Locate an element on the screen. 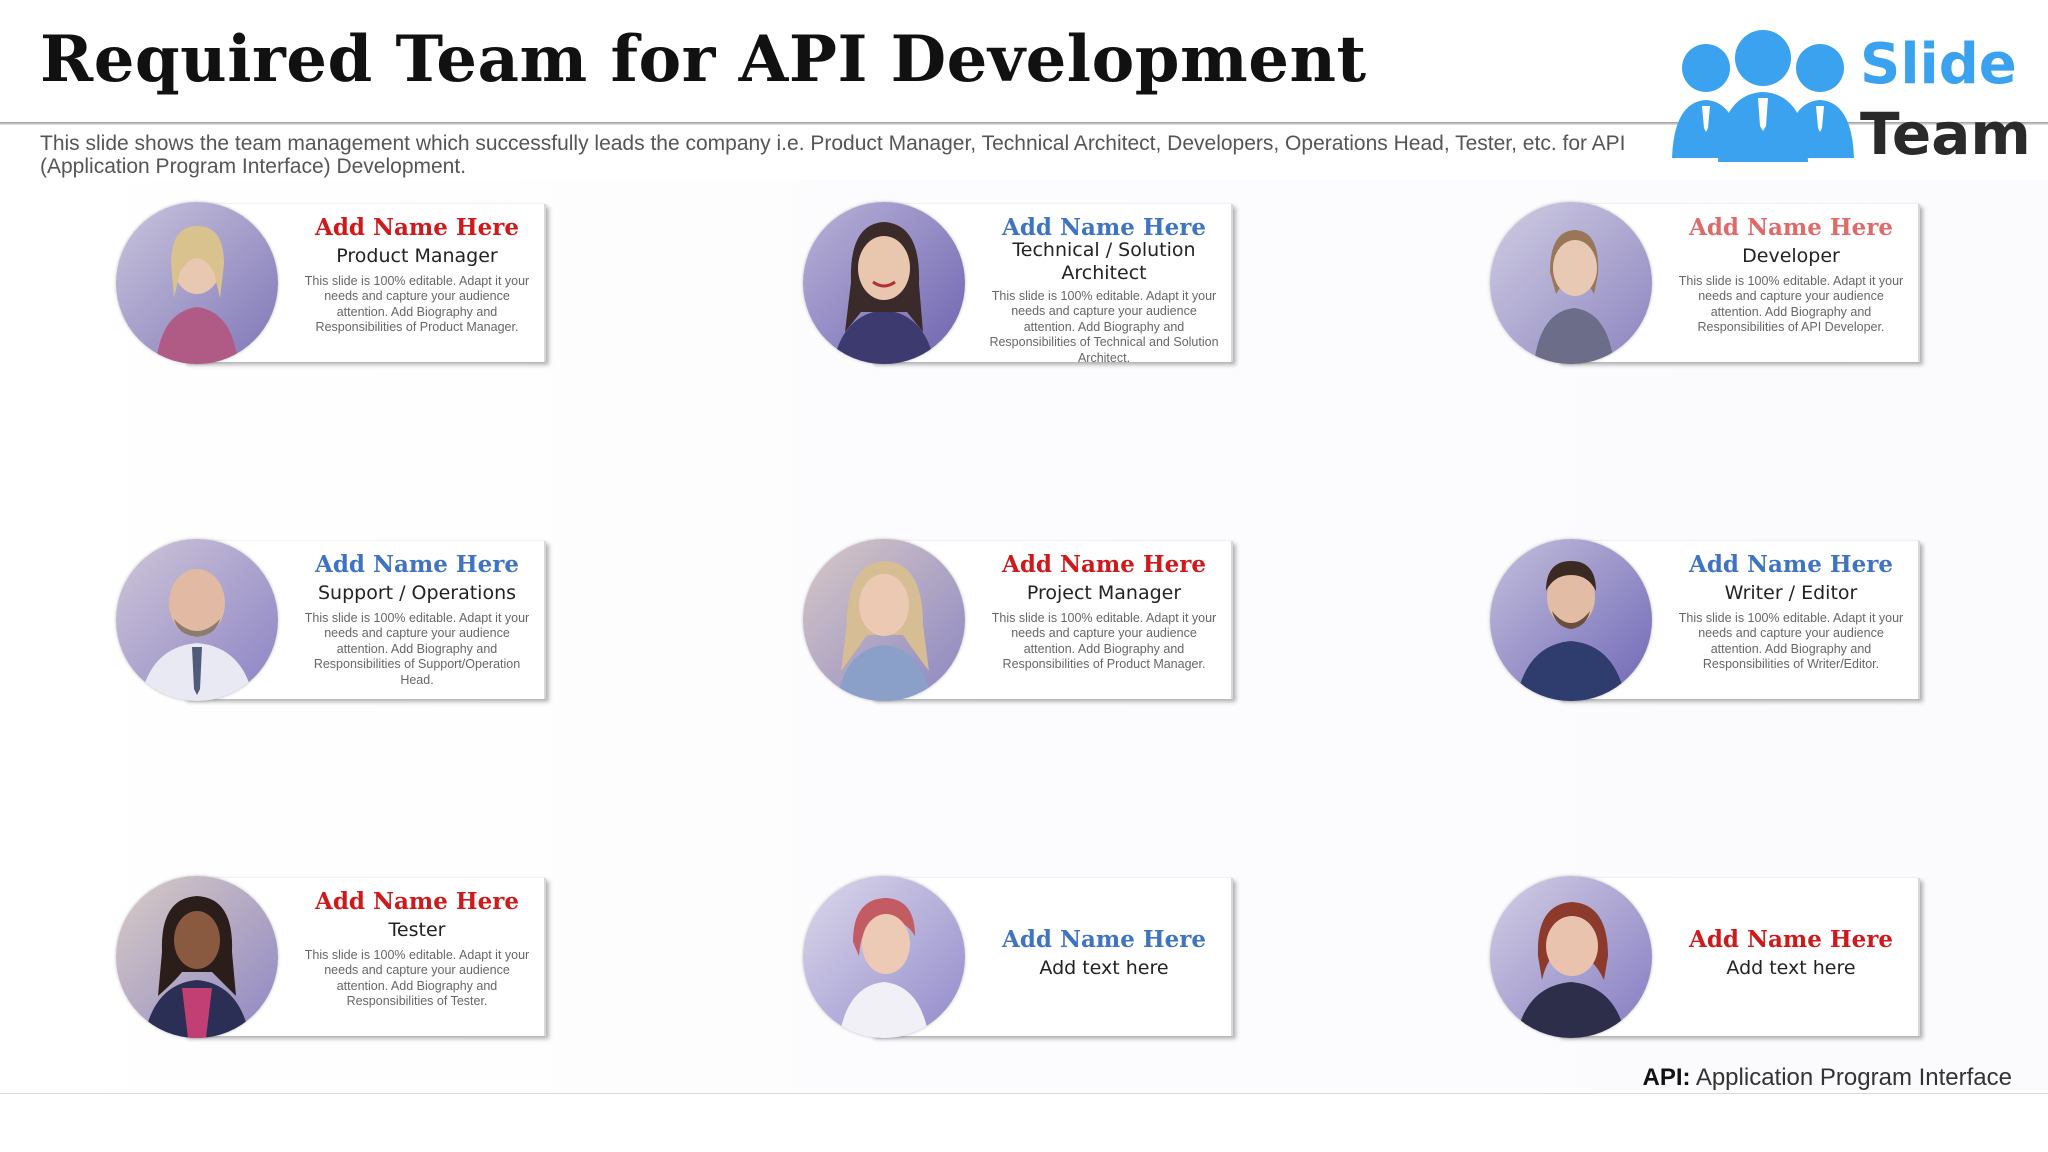 The image size is (2048, 1152). member-role: Project Manager is located at coordinates (1104, 593).